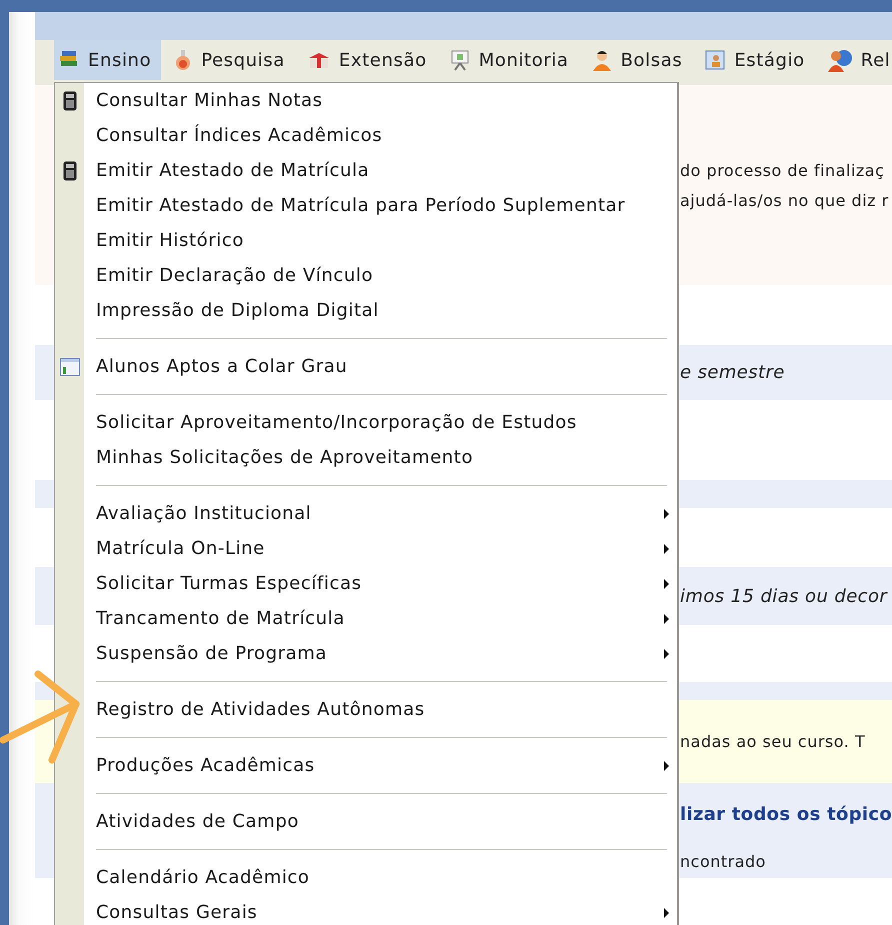  Describe the element at coordinates (366, 310) in the screenshot. I see `menu-item: Impressão de Diploma Digital` at that location.